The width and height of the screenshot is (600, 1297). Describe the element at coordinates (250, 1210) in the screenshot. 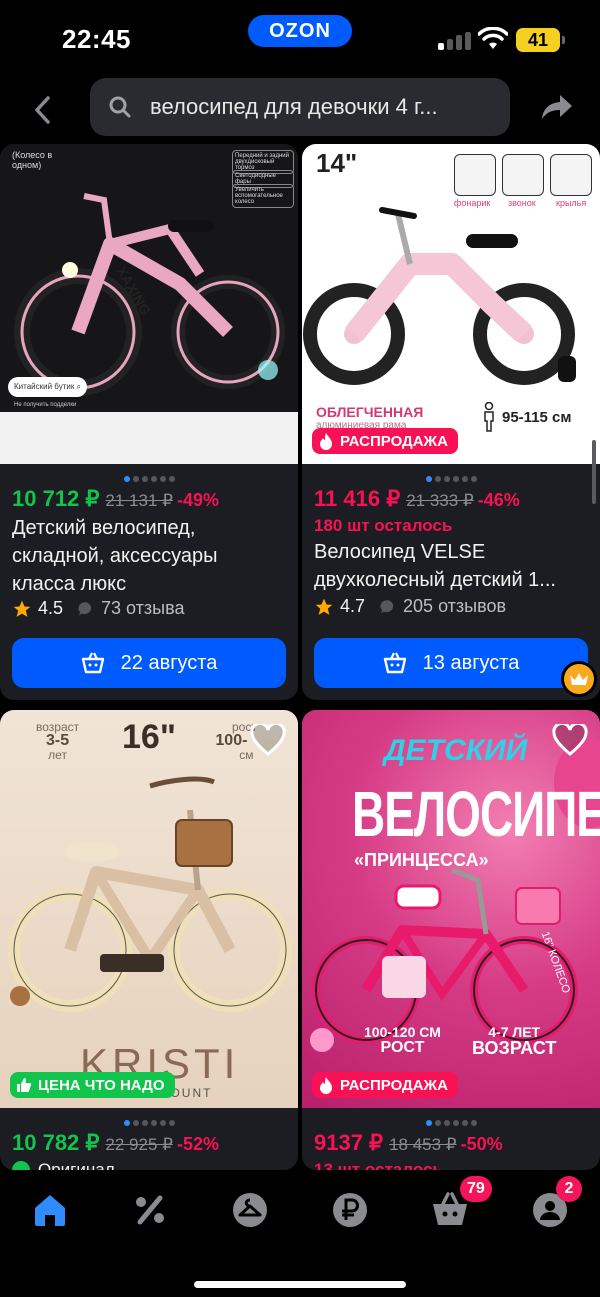

I see `catalog-icon` at that location.